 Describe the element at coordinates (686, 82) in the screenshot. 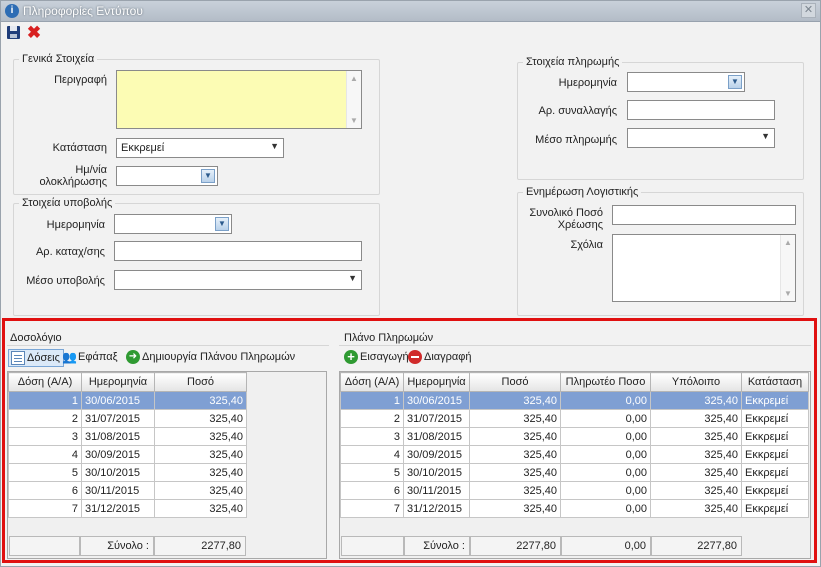

I see `payment-date-field: ▼` at that location.